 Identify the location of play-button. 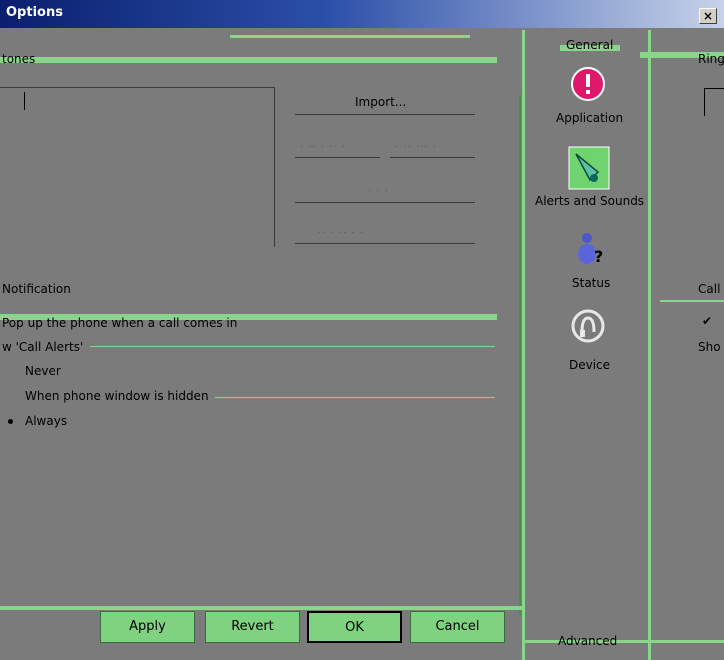
(337, 157).